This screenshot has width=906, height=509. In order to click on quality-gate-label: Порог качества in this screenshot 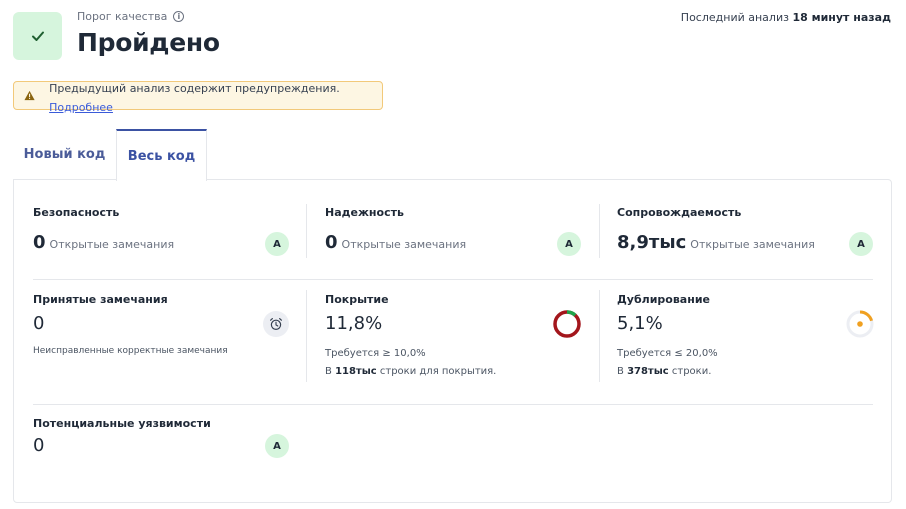, I will do `click(122, 16)`.